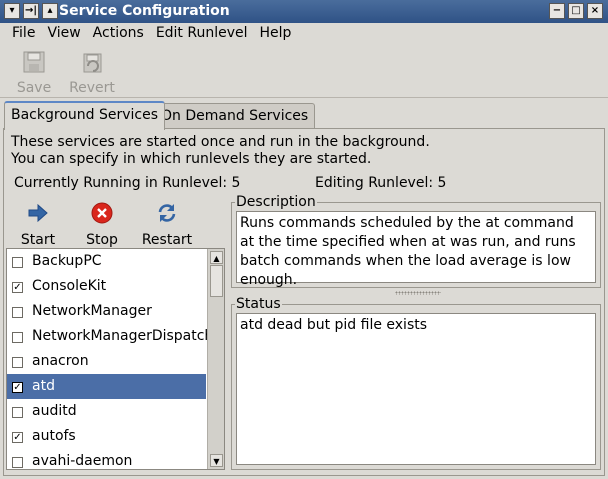 The image size is (608, 479). I want to click on menu-edit-runlevel: Edit Runlevel, so click(202, 33).